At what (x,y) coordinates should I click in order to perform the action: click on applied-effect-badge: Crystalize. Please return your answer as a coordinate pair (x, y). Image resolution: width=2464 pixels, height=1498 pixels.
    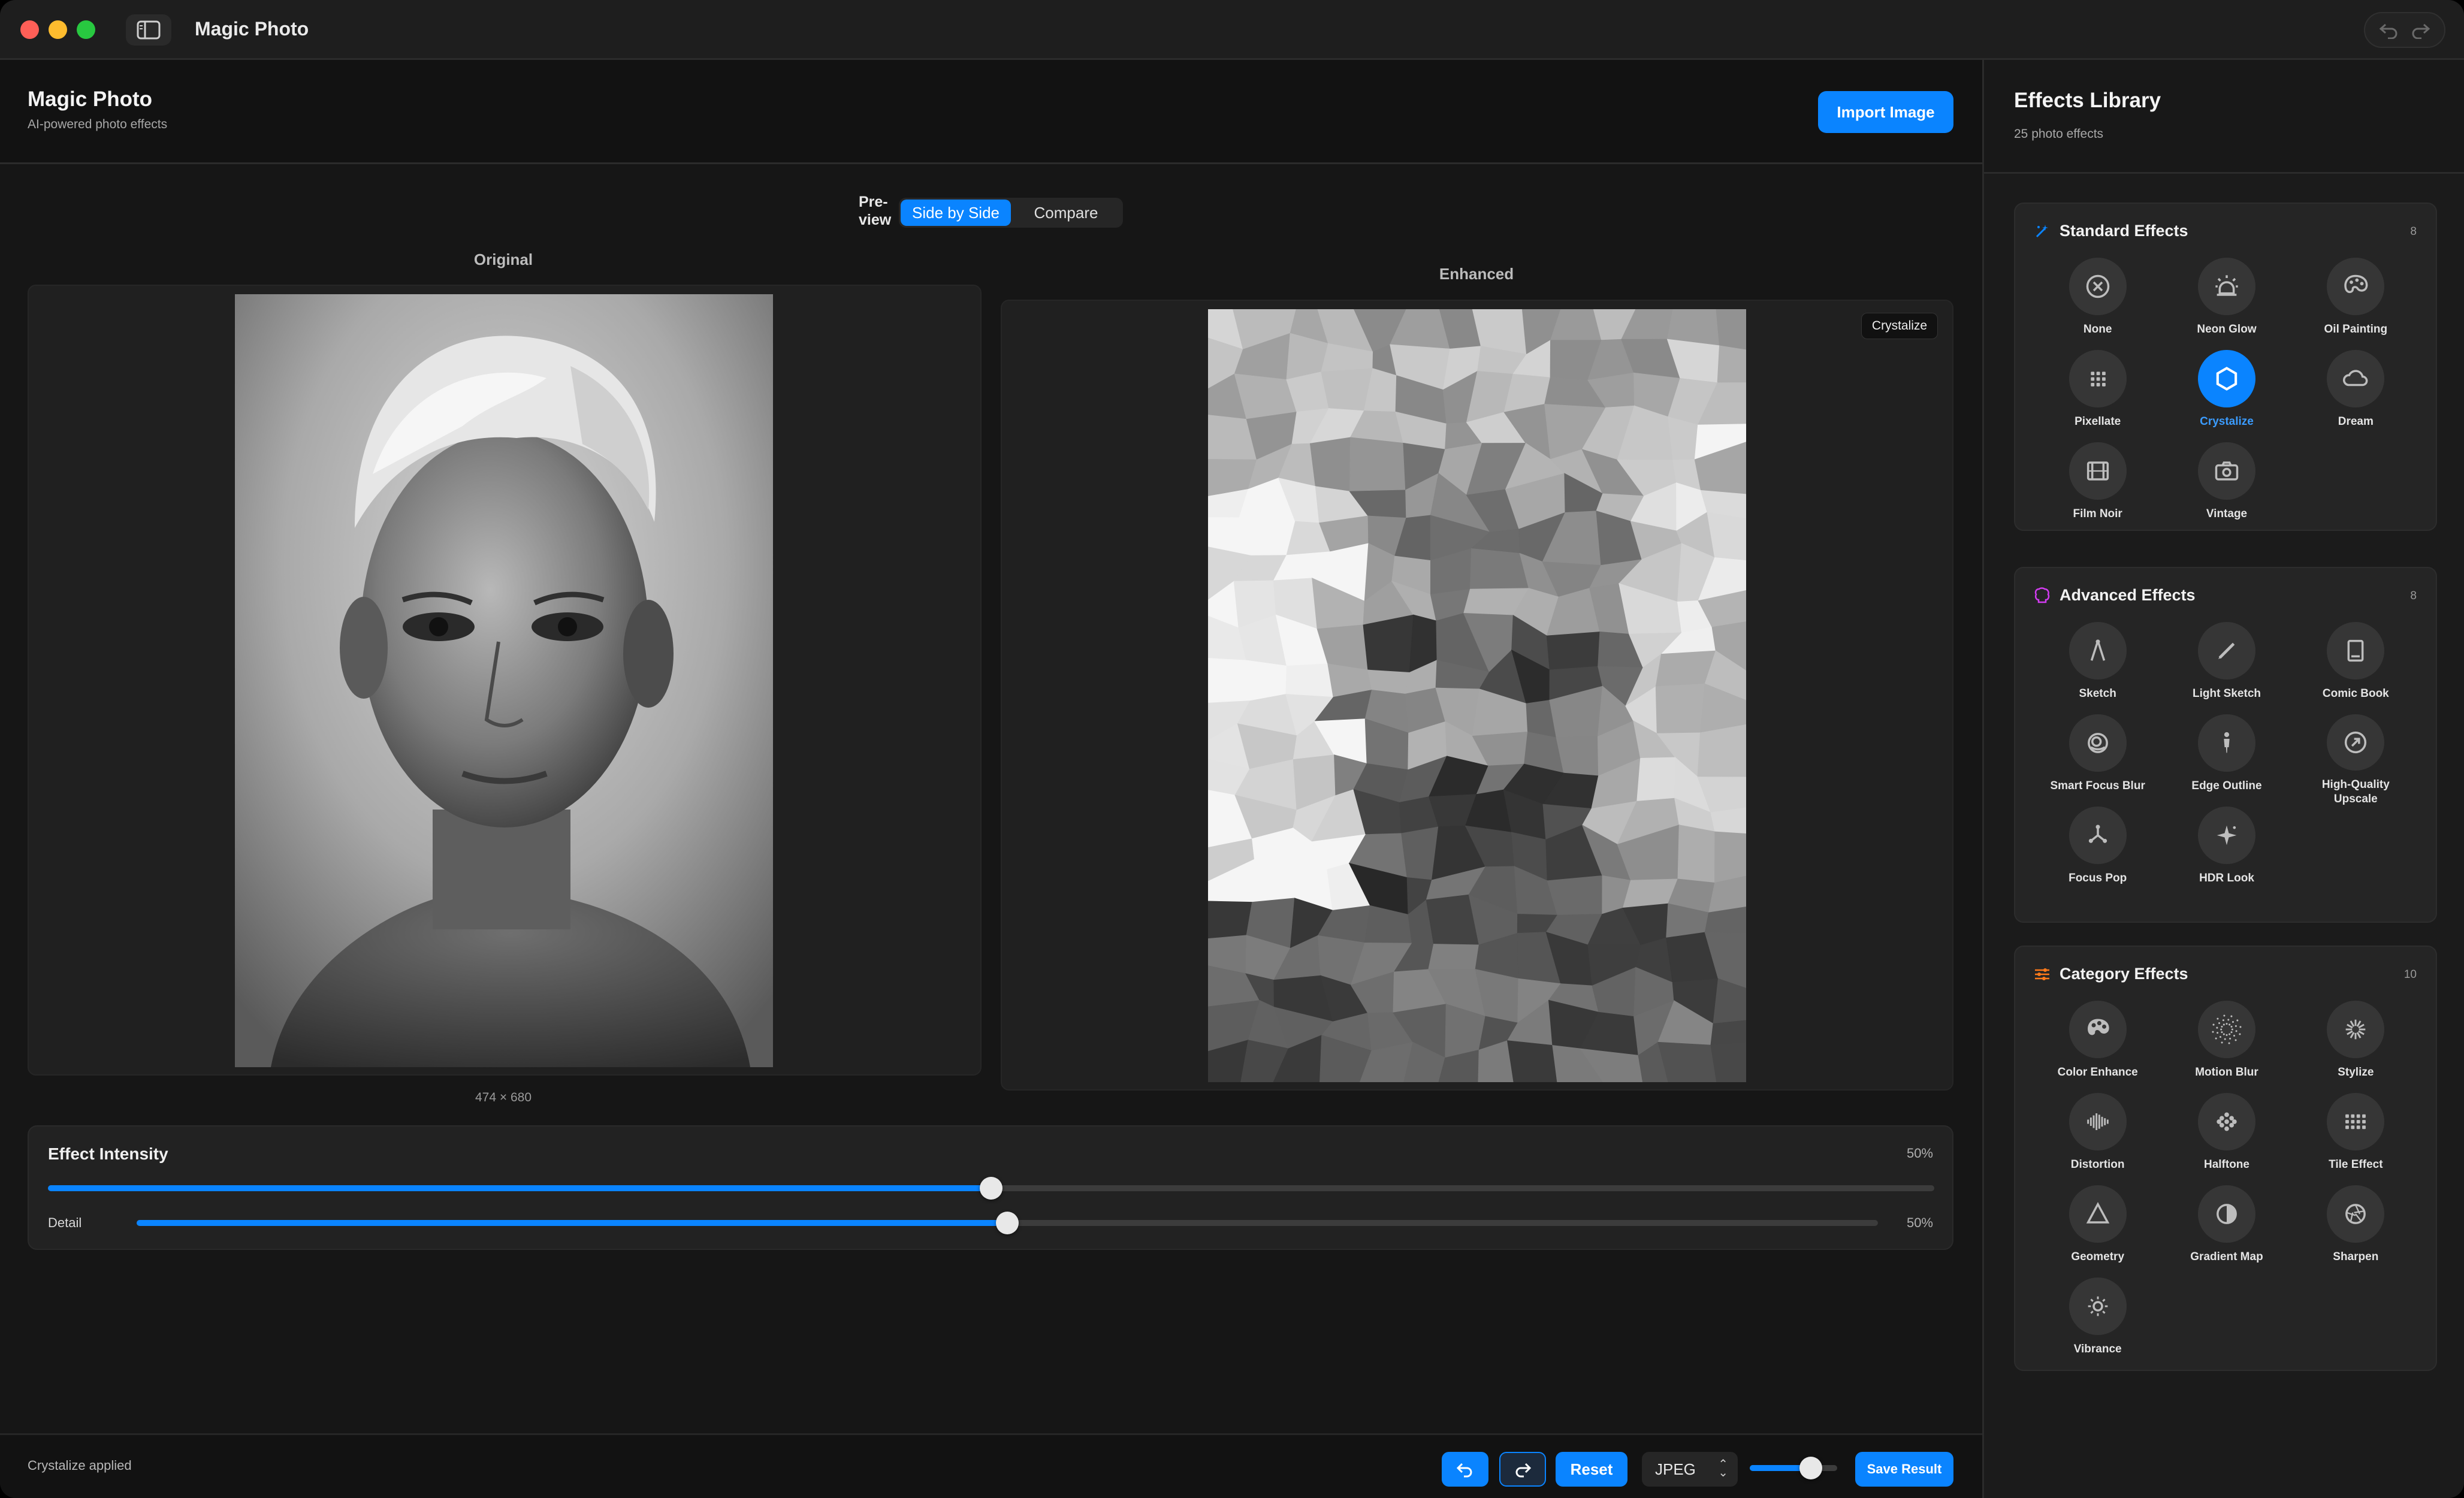
    Looking at the image, I should click on (1899, 326).